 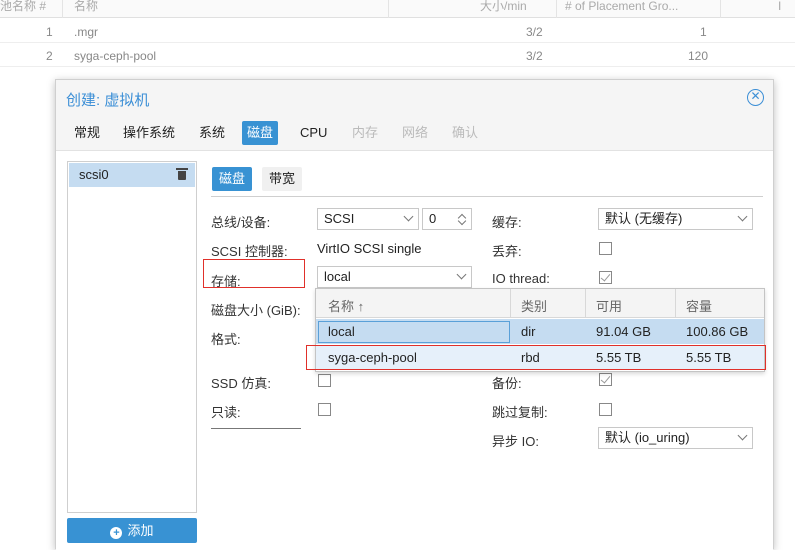 I want to click on subtab-divider, so click(x=487, y=196).